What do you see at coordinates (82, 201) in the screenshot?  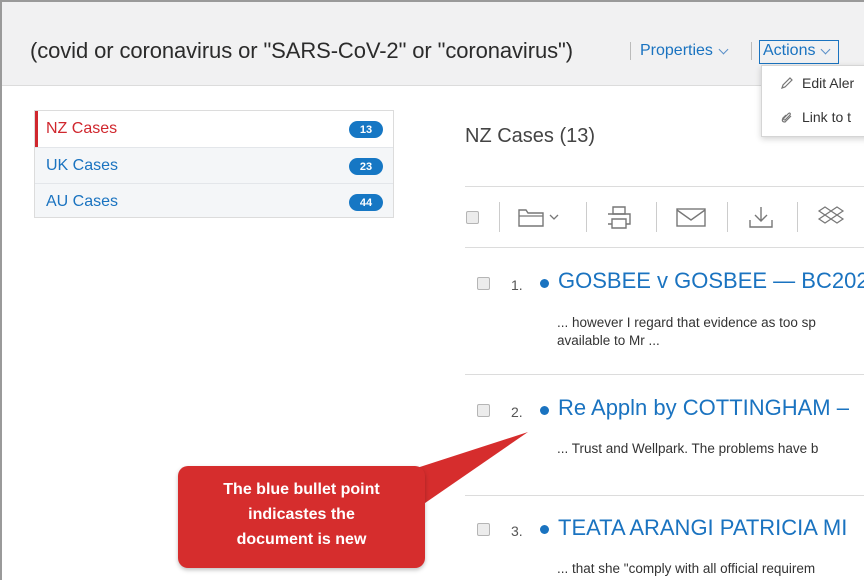 I see `sidebar-item-label: AU Cases` at bounding box center [82, 201].